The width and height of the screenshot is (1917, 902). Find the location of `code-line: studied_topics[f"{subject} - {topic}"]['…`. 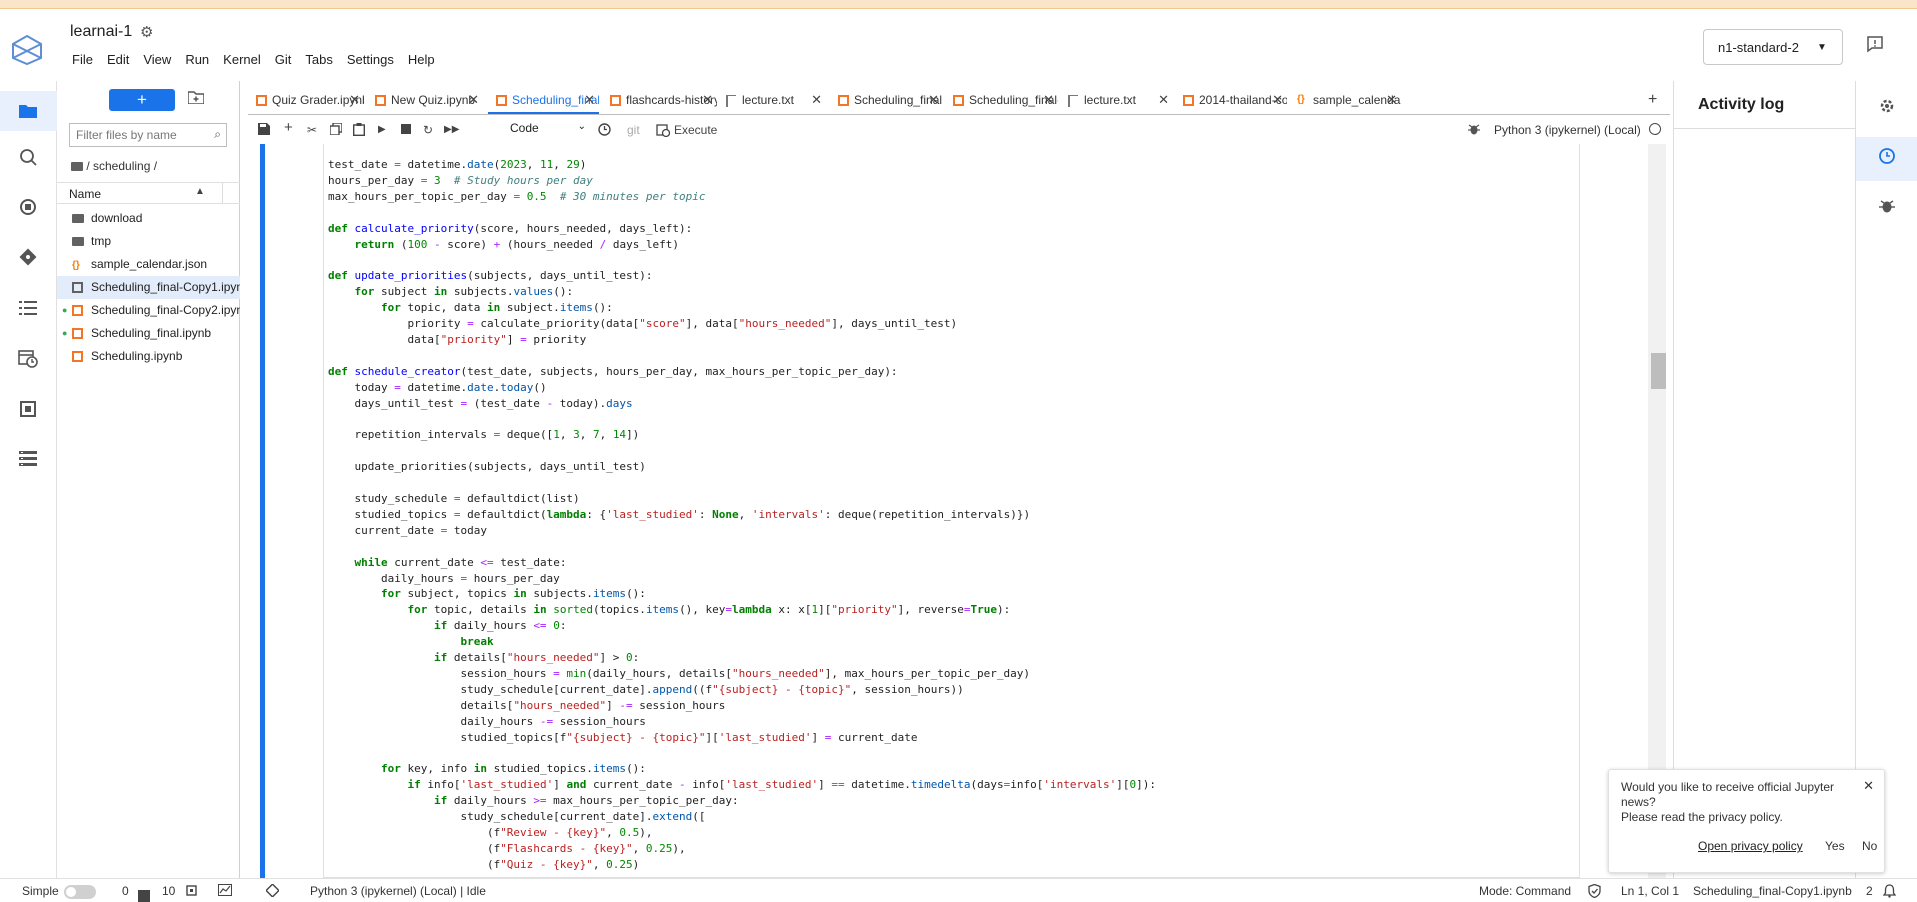

code-line: studied_topics[f"{subject} - {topic}"]['… is located at coordinates (742, 738).